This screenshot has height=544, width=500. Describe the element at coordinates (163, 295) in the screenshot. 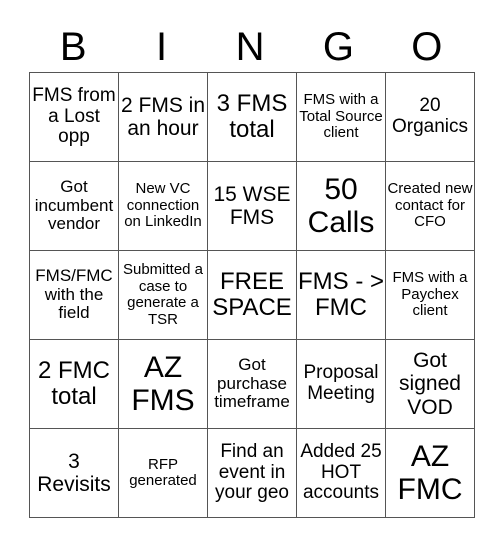

I see `bingo-cell: Submitted a case to generate a TSR` at that location.